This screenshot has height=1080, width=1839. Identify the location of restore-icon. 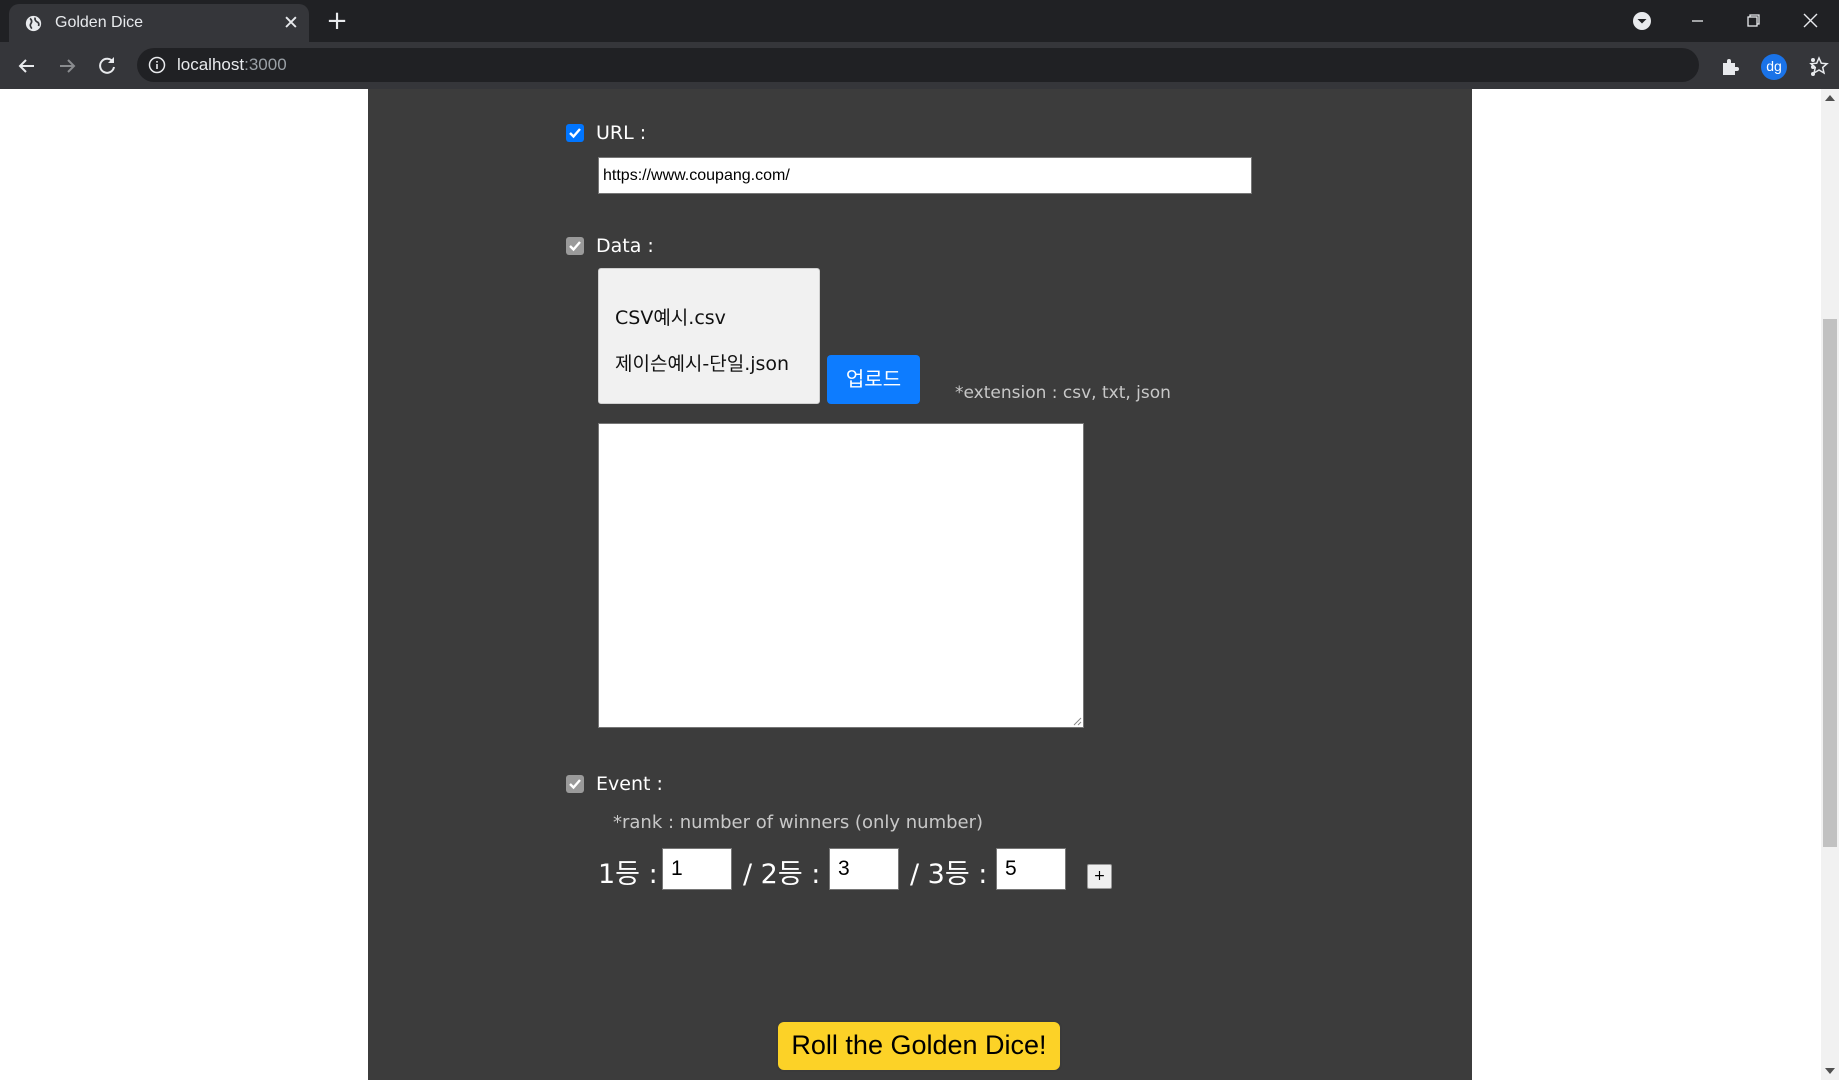
(1753, 21).